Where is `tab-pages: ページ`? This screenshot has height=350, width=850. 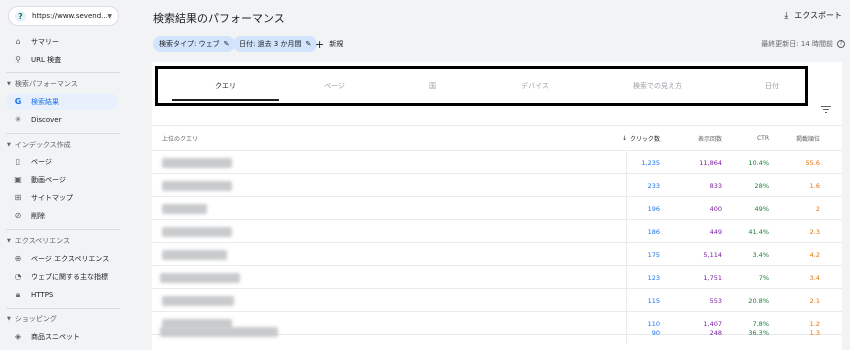
tab-pages: ページ is located at coordinates (334, 86).